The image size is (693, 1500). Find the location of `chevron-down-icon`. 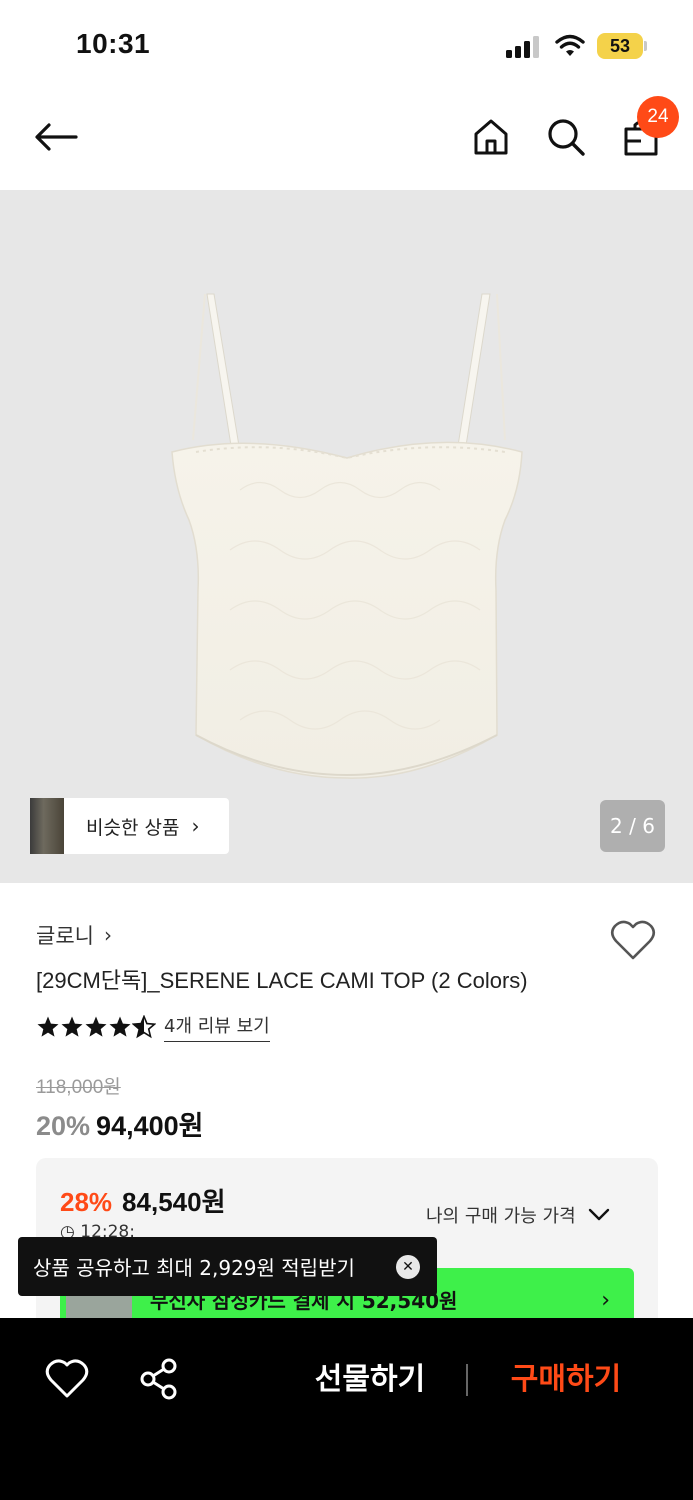

chevron-down-icon is located at coordinates (598, 1214).